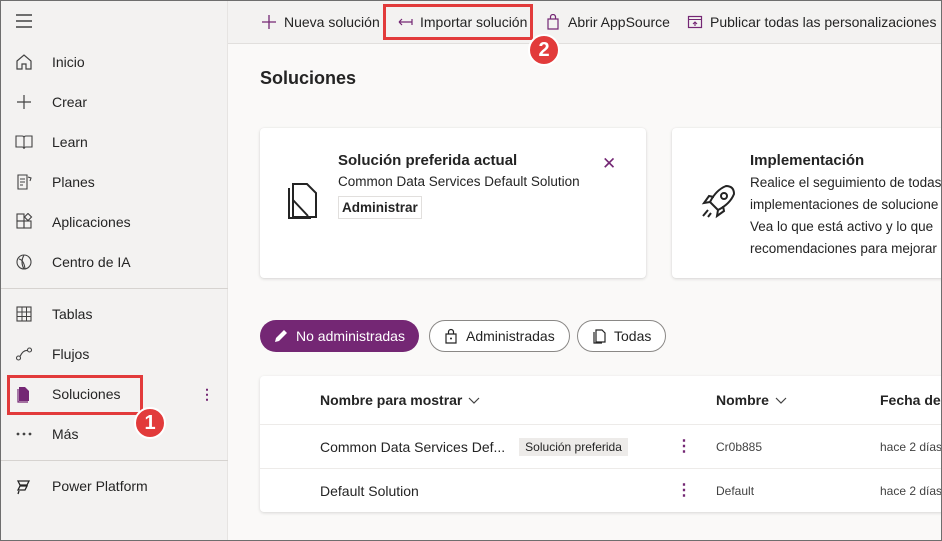  I want to click on rocket-icon, so click(718, 202).